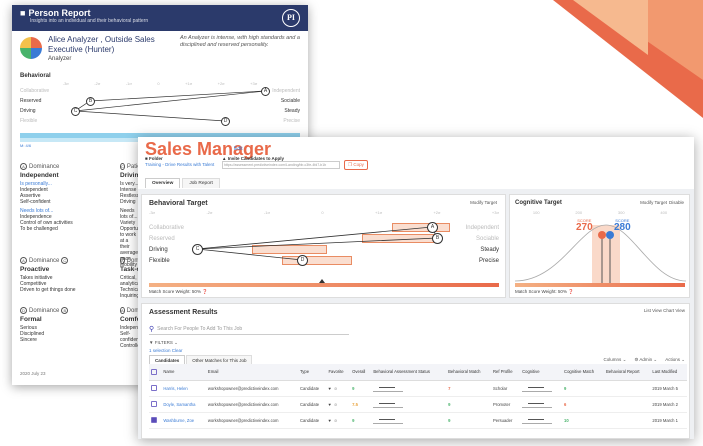  I want to click on column-label: Ref Profile, so click(503, 372).